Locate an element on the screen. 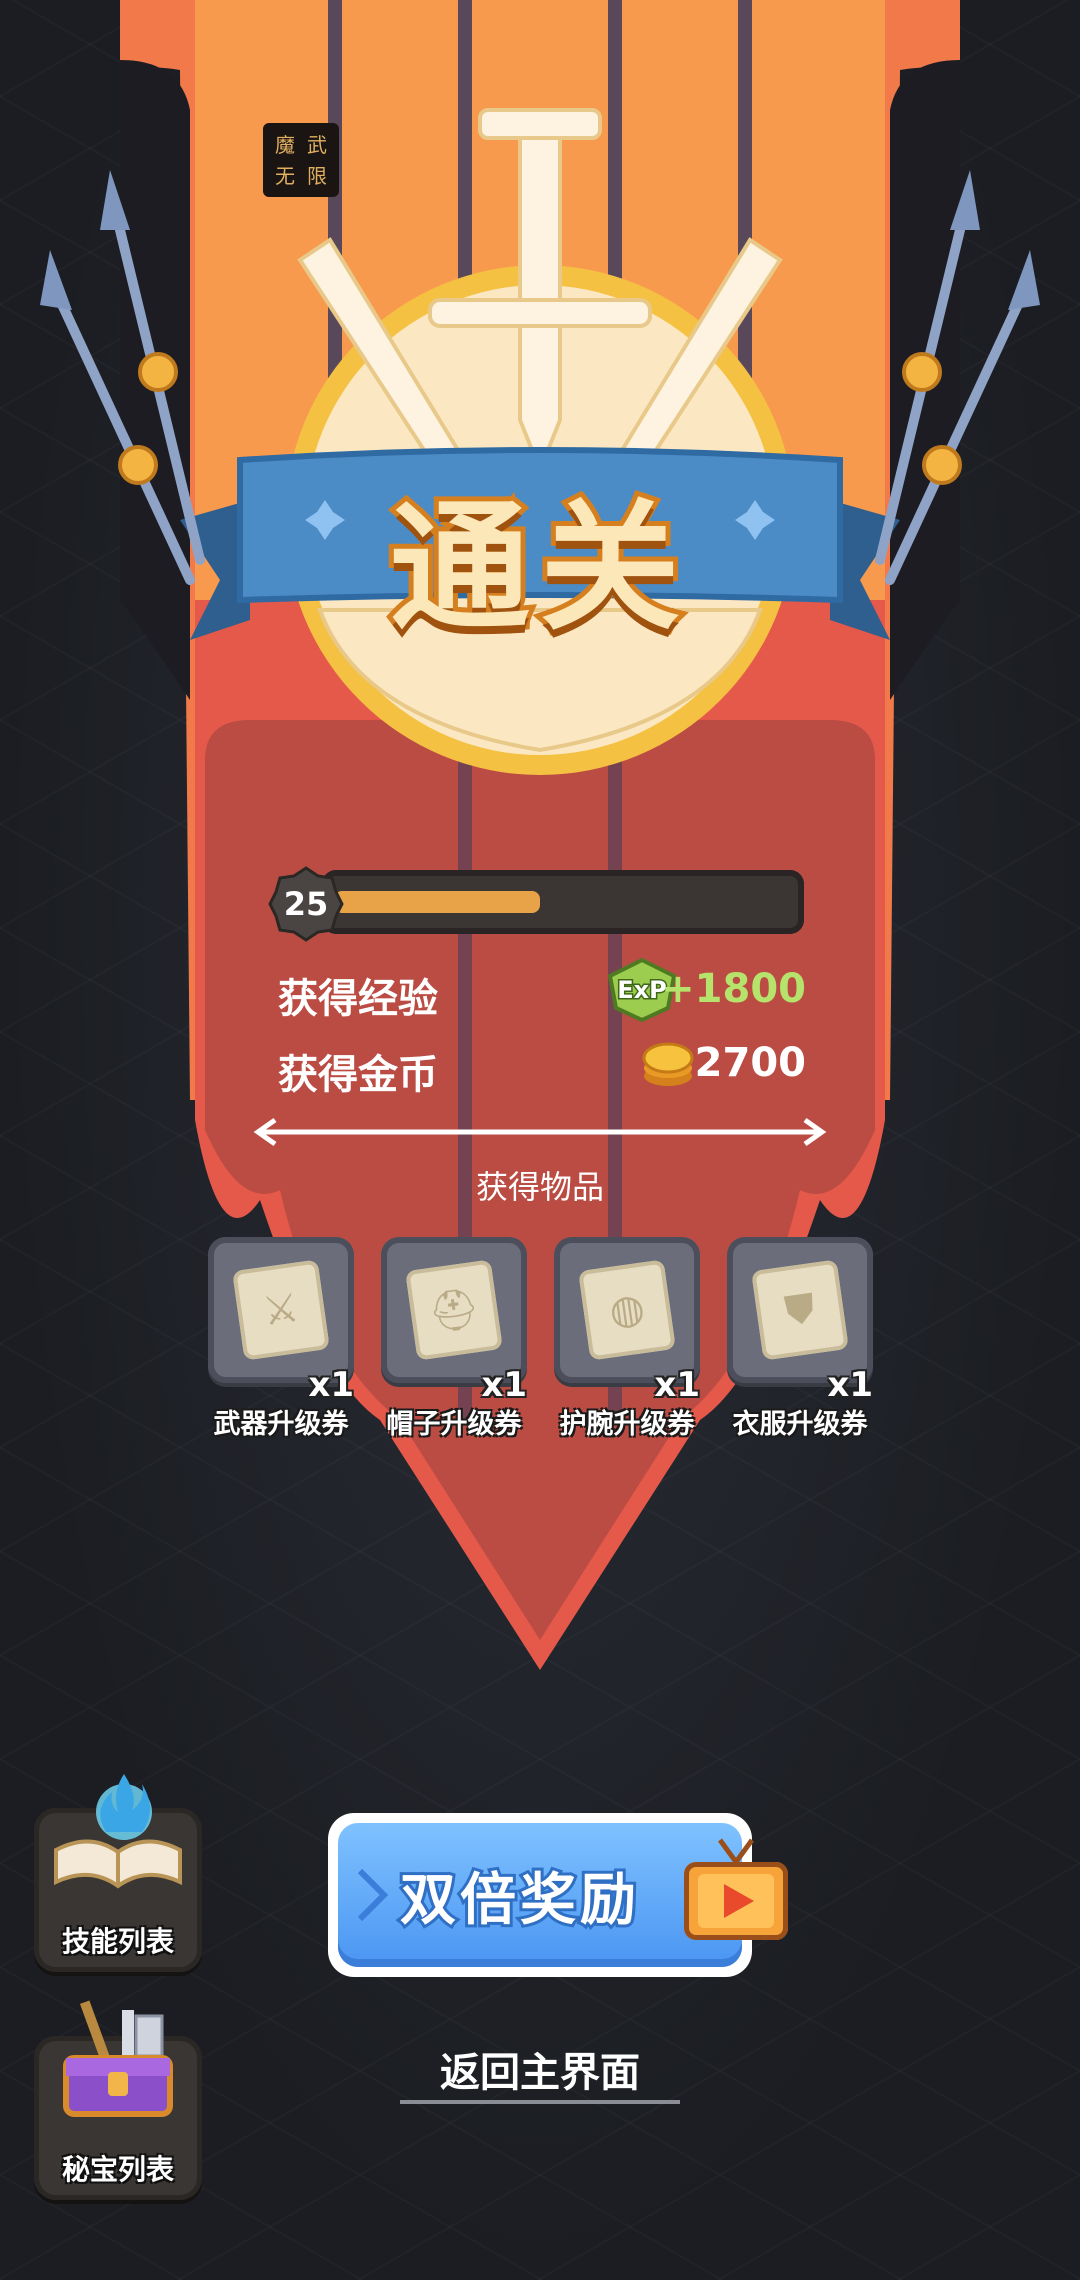 This screenshot has height=2280, width=1080. logo-char: 无 is located at coordinates (285, 175).